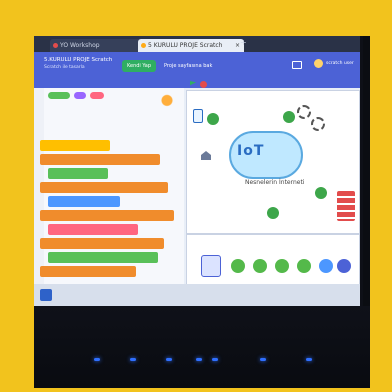  What do you see at coordinates (139, 66) in the screenshot?
I see `remix-button: Kendi Yap` at bounding box center [139, 66].